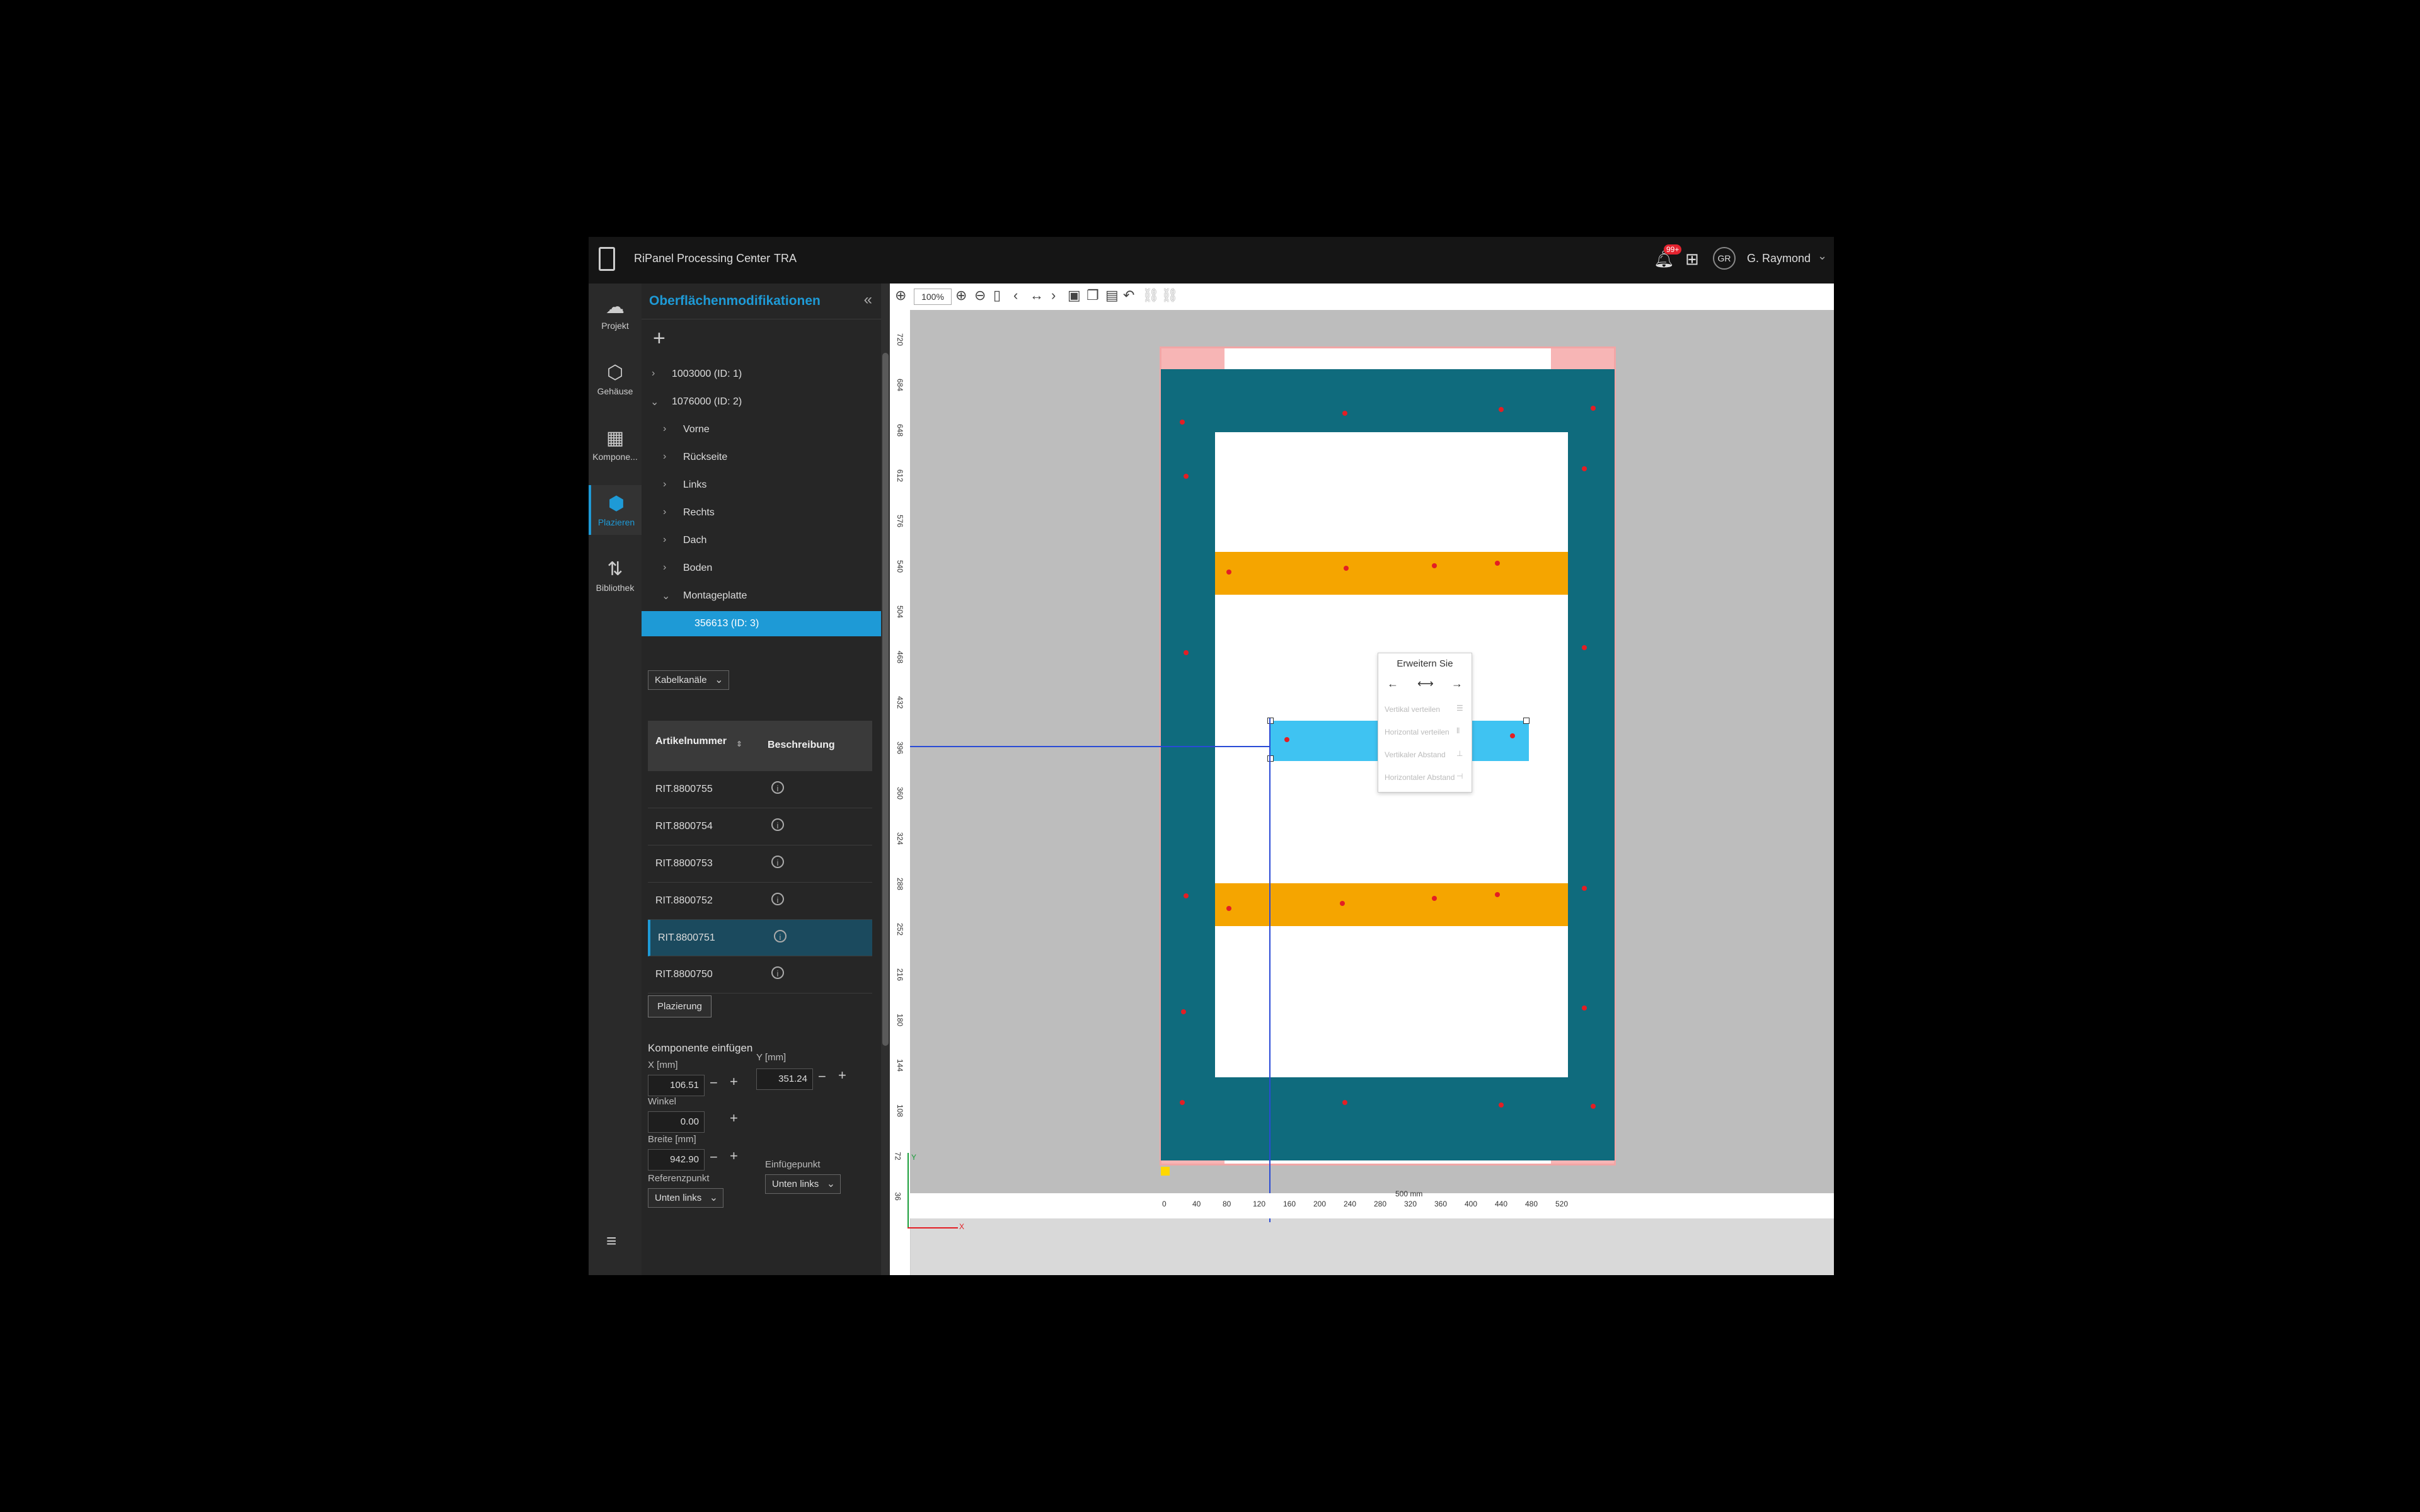 The height and width of the screenshot is (1512, 2420). What do you see at coordinates (760, 901) in the screenshot?
I see `table-row: RIT.8800752 i` at bounding box center [760, 901].